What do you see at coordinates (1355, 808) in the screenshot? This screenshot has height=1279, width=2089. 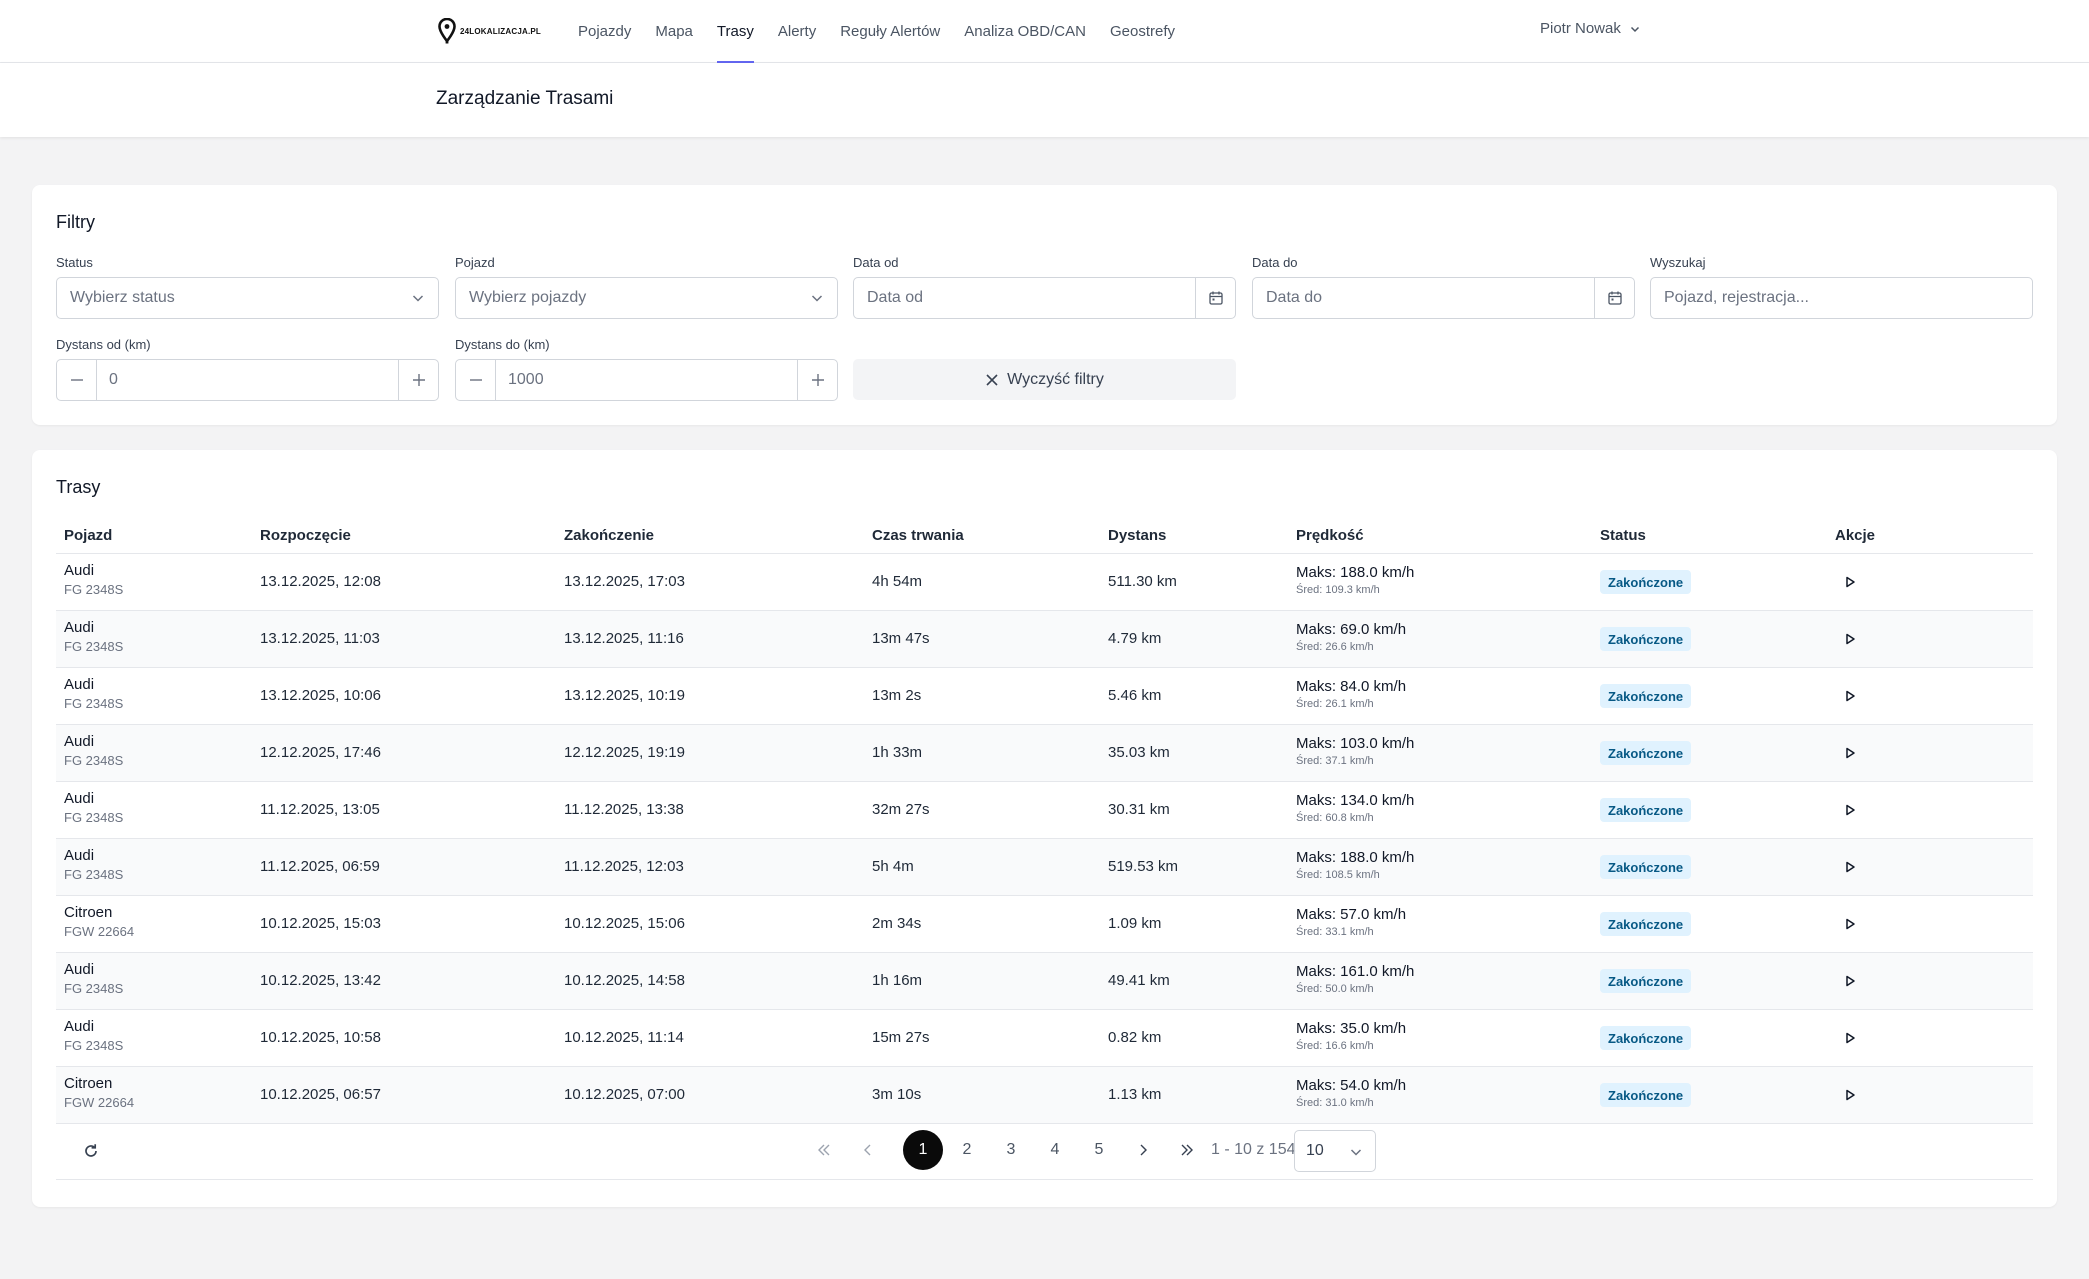 I see `speed-cell: Maks: 134.0 km/h Śred: 60.8 km/h` at bounding box center [1355, 808].